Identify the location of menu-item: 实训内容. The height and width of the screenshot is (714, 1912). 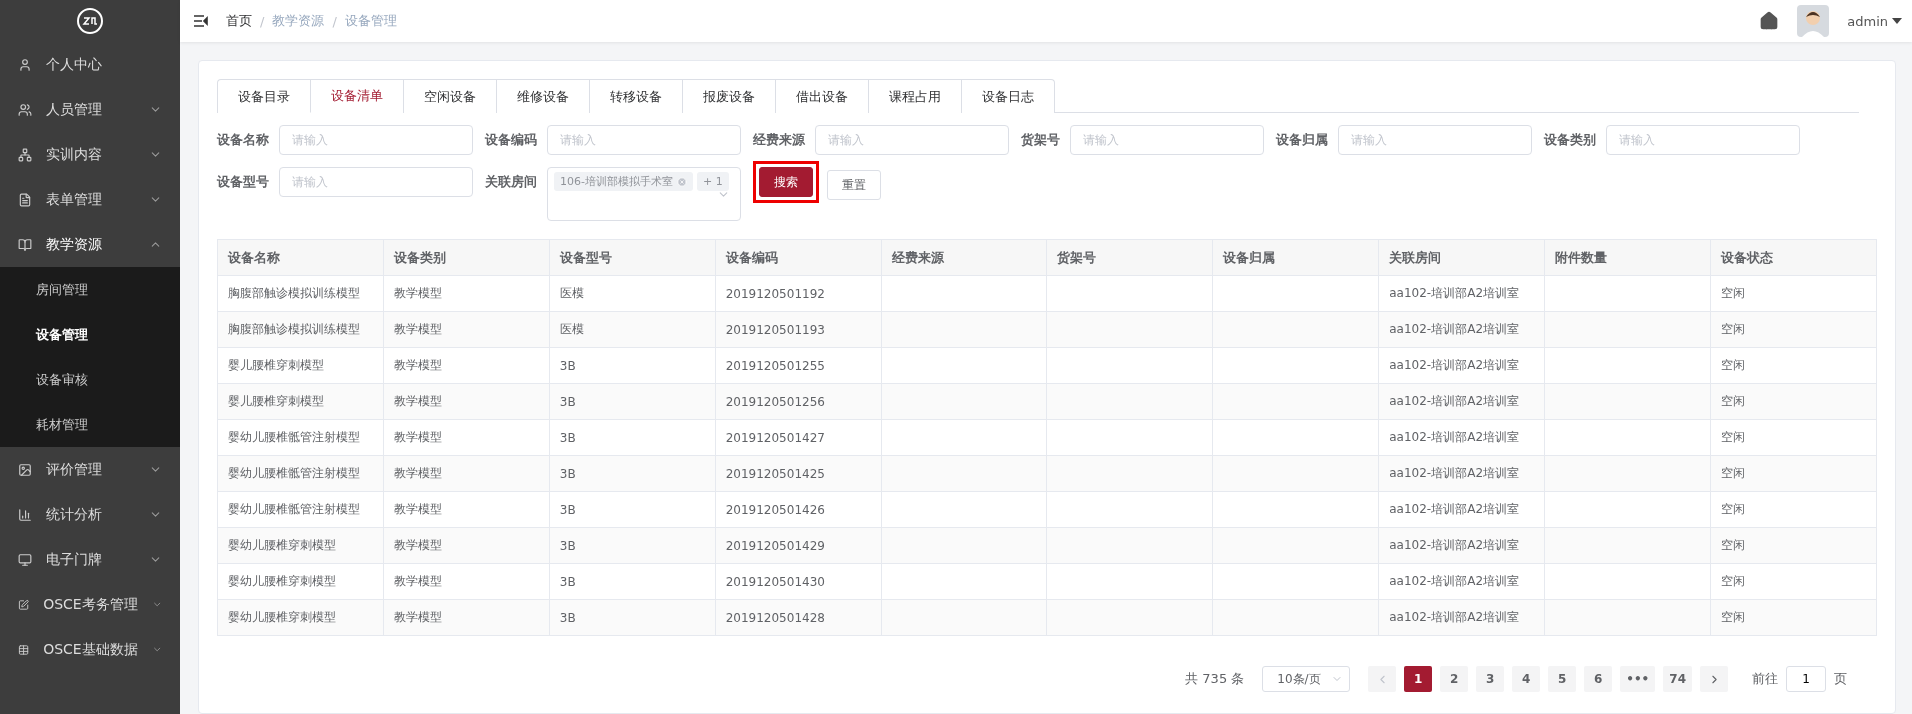
(90, 154).